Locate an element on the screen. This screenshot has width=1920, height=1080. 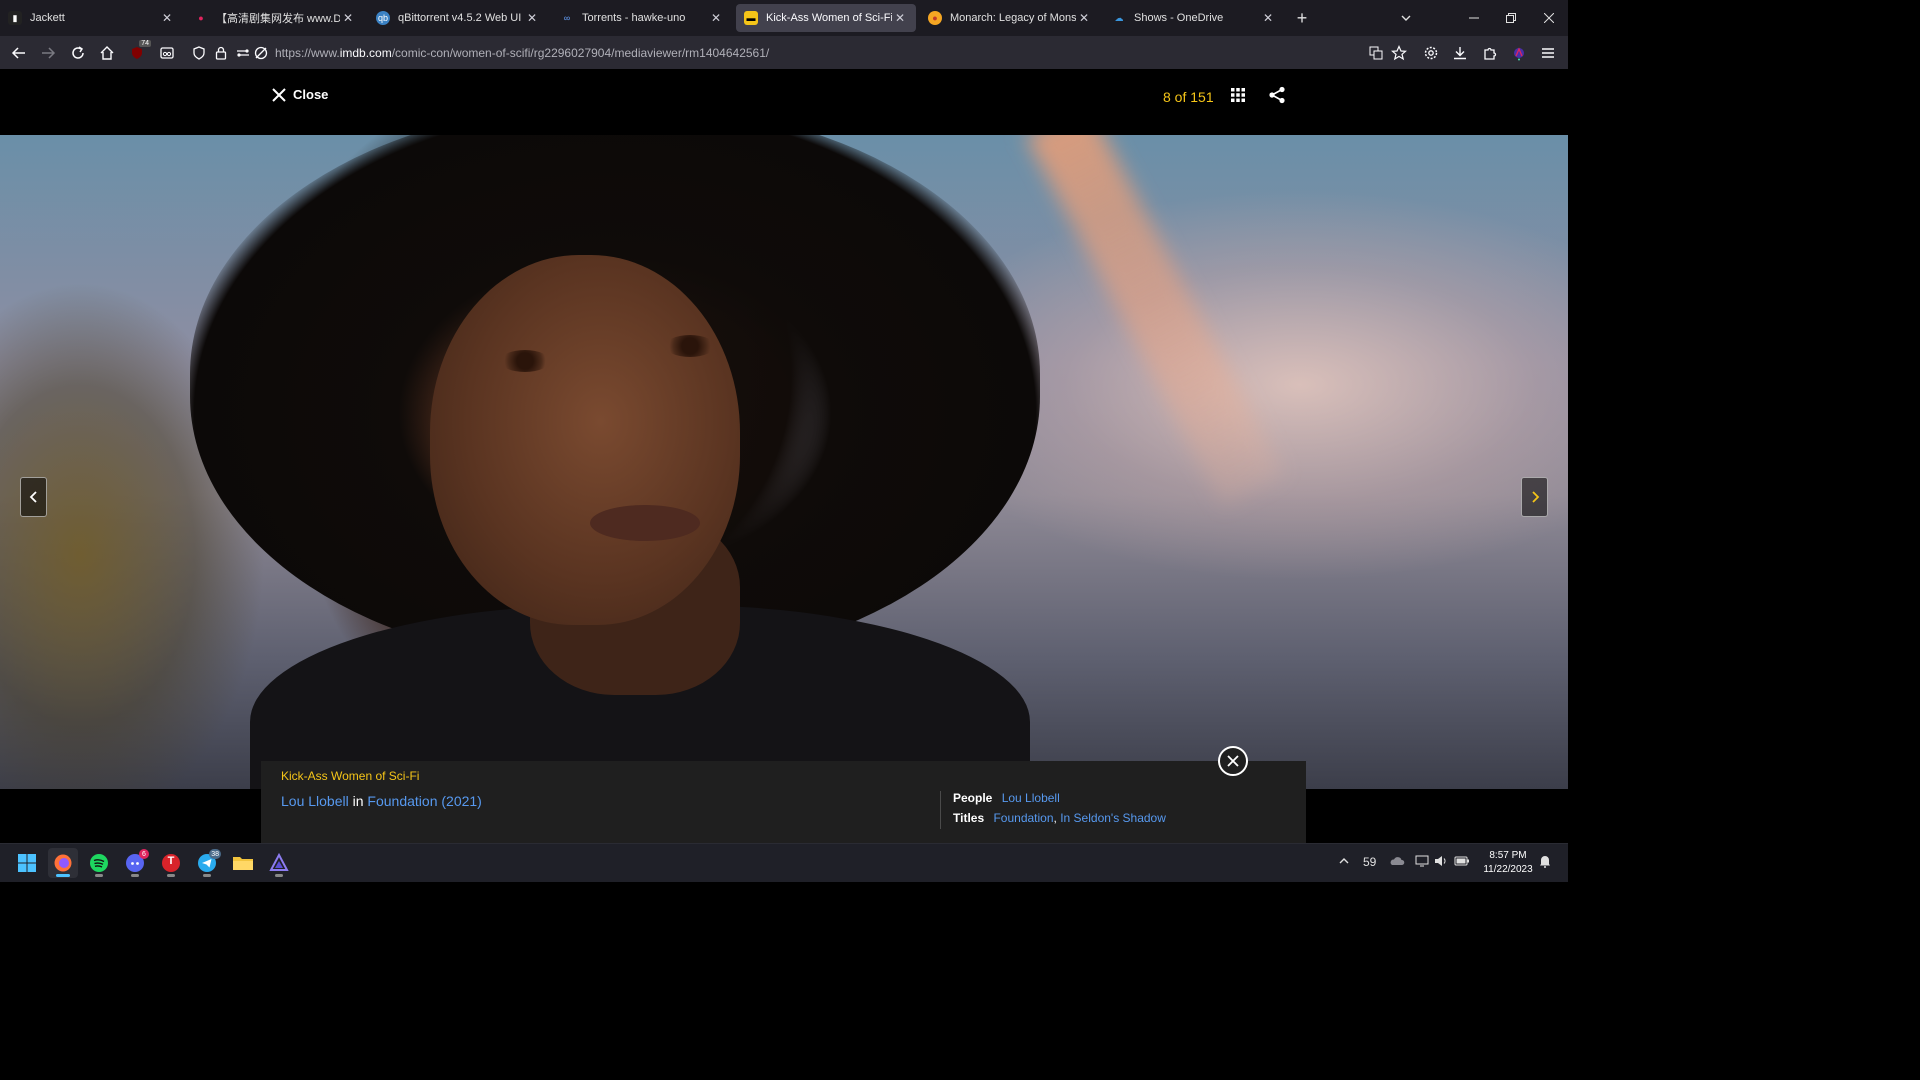
restore-window-icon is located at coordinates (1511, 18).